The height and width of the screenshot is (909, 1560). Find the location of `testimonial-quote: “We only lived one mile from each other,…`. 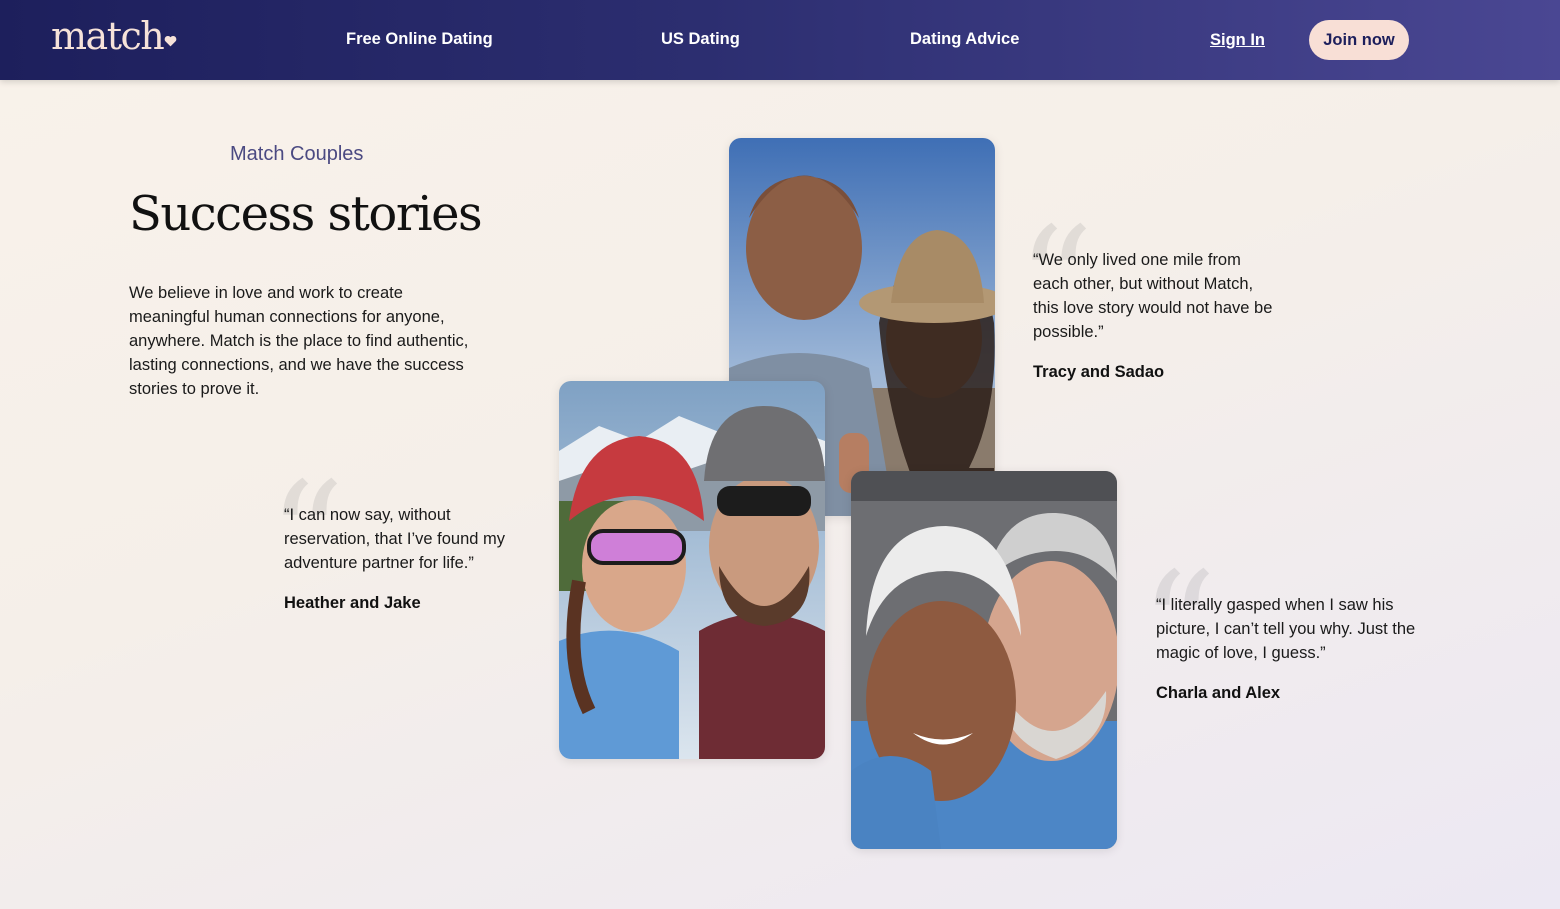

testimonial-quote: “We only lived one mile from each other,… is located at coordinates (1153, 296).